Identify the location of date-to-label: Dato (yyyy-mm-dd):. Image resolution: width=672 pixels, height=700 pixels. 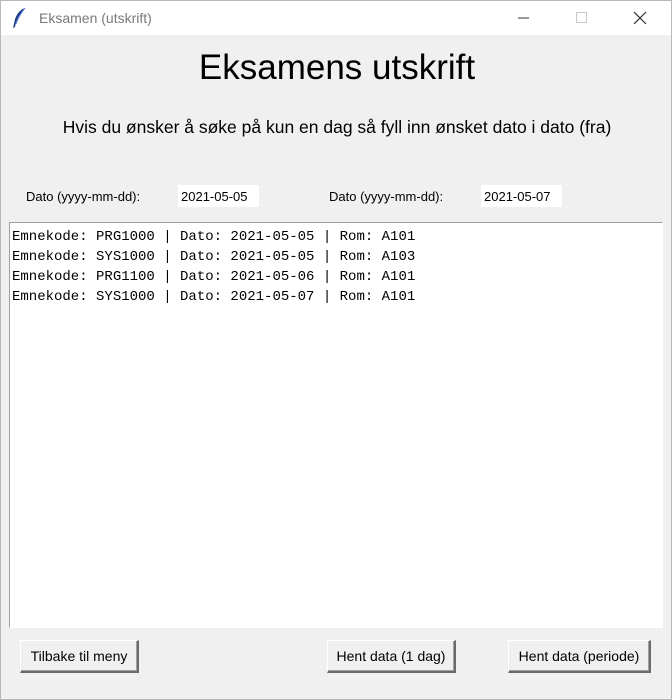
(386, 196).